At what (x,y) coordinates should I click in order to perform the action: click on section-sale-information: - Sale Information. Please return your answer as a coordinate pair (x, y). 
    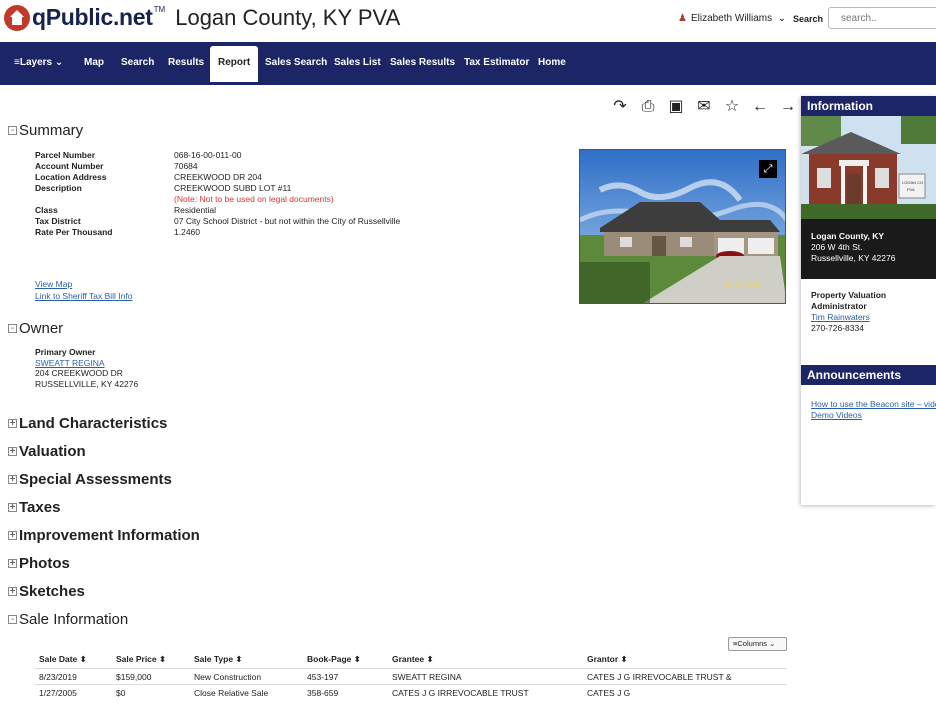
    Looking at the image, I should click on (68, 619).